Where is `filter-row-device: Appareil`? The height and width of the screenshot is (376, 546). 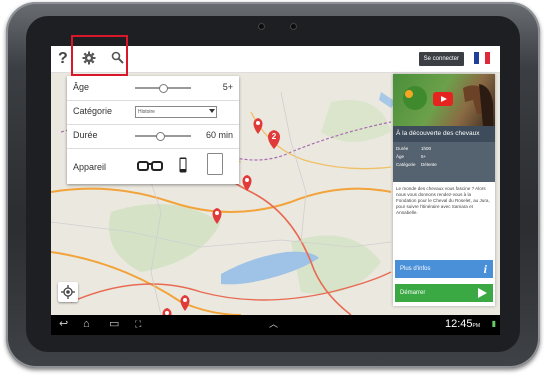 filter-row-device: Appareil is located at coordinates (153, 166).